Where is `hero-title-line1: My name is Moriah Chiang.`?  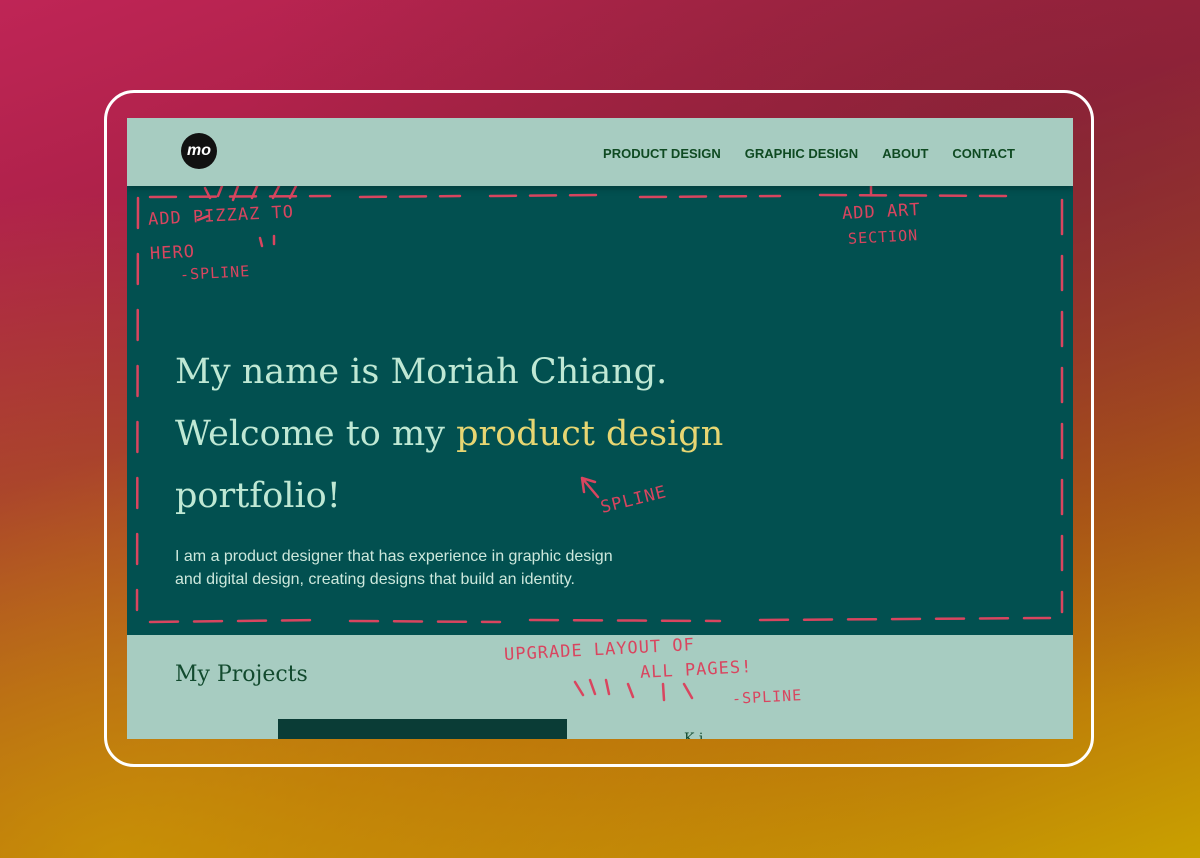 hero-title-line1: My name is Moriah Chiang. is located at coordinates (421, 372).